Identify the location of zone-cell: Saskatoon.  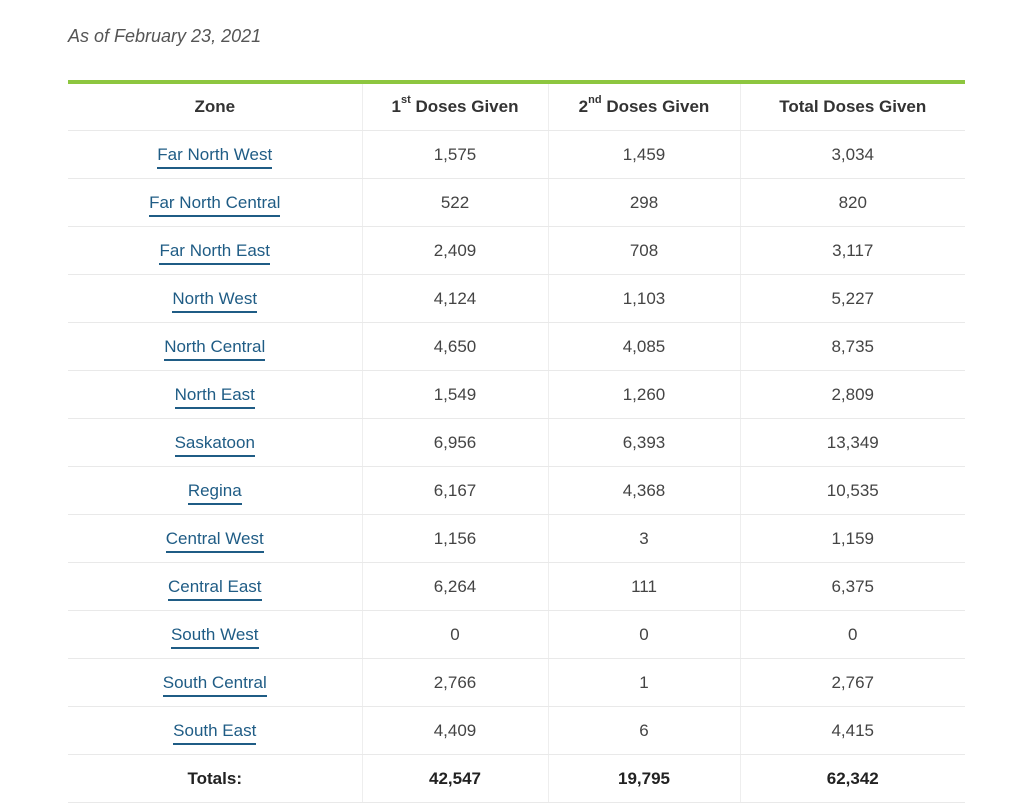
(215, 442).